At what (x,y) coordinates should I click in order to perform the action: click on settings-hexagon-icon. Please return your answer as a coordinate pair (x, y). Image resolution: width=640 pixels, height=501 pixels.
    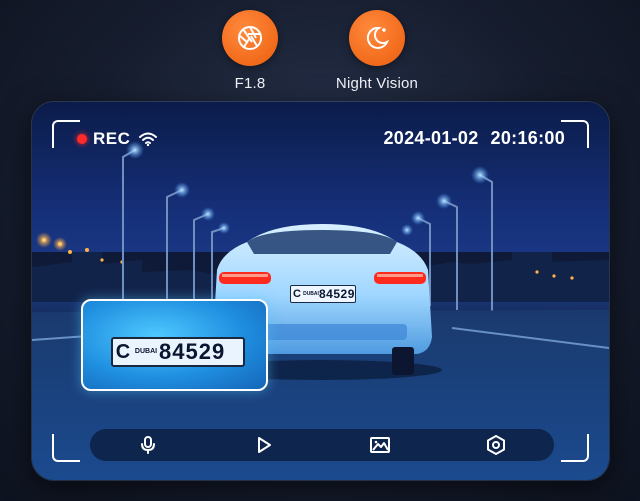
    Looking at the image, I should click on (496, 445).